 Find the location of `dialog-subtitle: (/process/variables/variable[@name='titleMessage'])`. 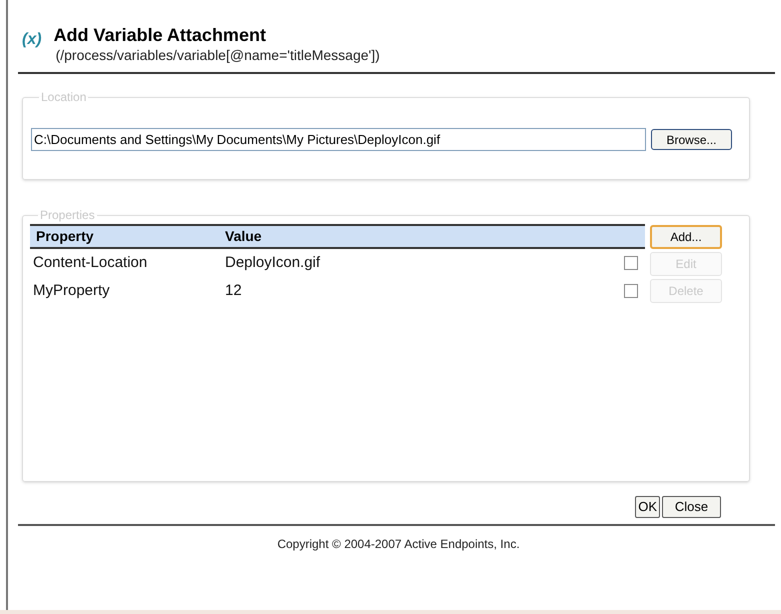

dialog-subtitle: (/process/variables/variable[@name='titleMessage']) is located at coordinates (218, 55).